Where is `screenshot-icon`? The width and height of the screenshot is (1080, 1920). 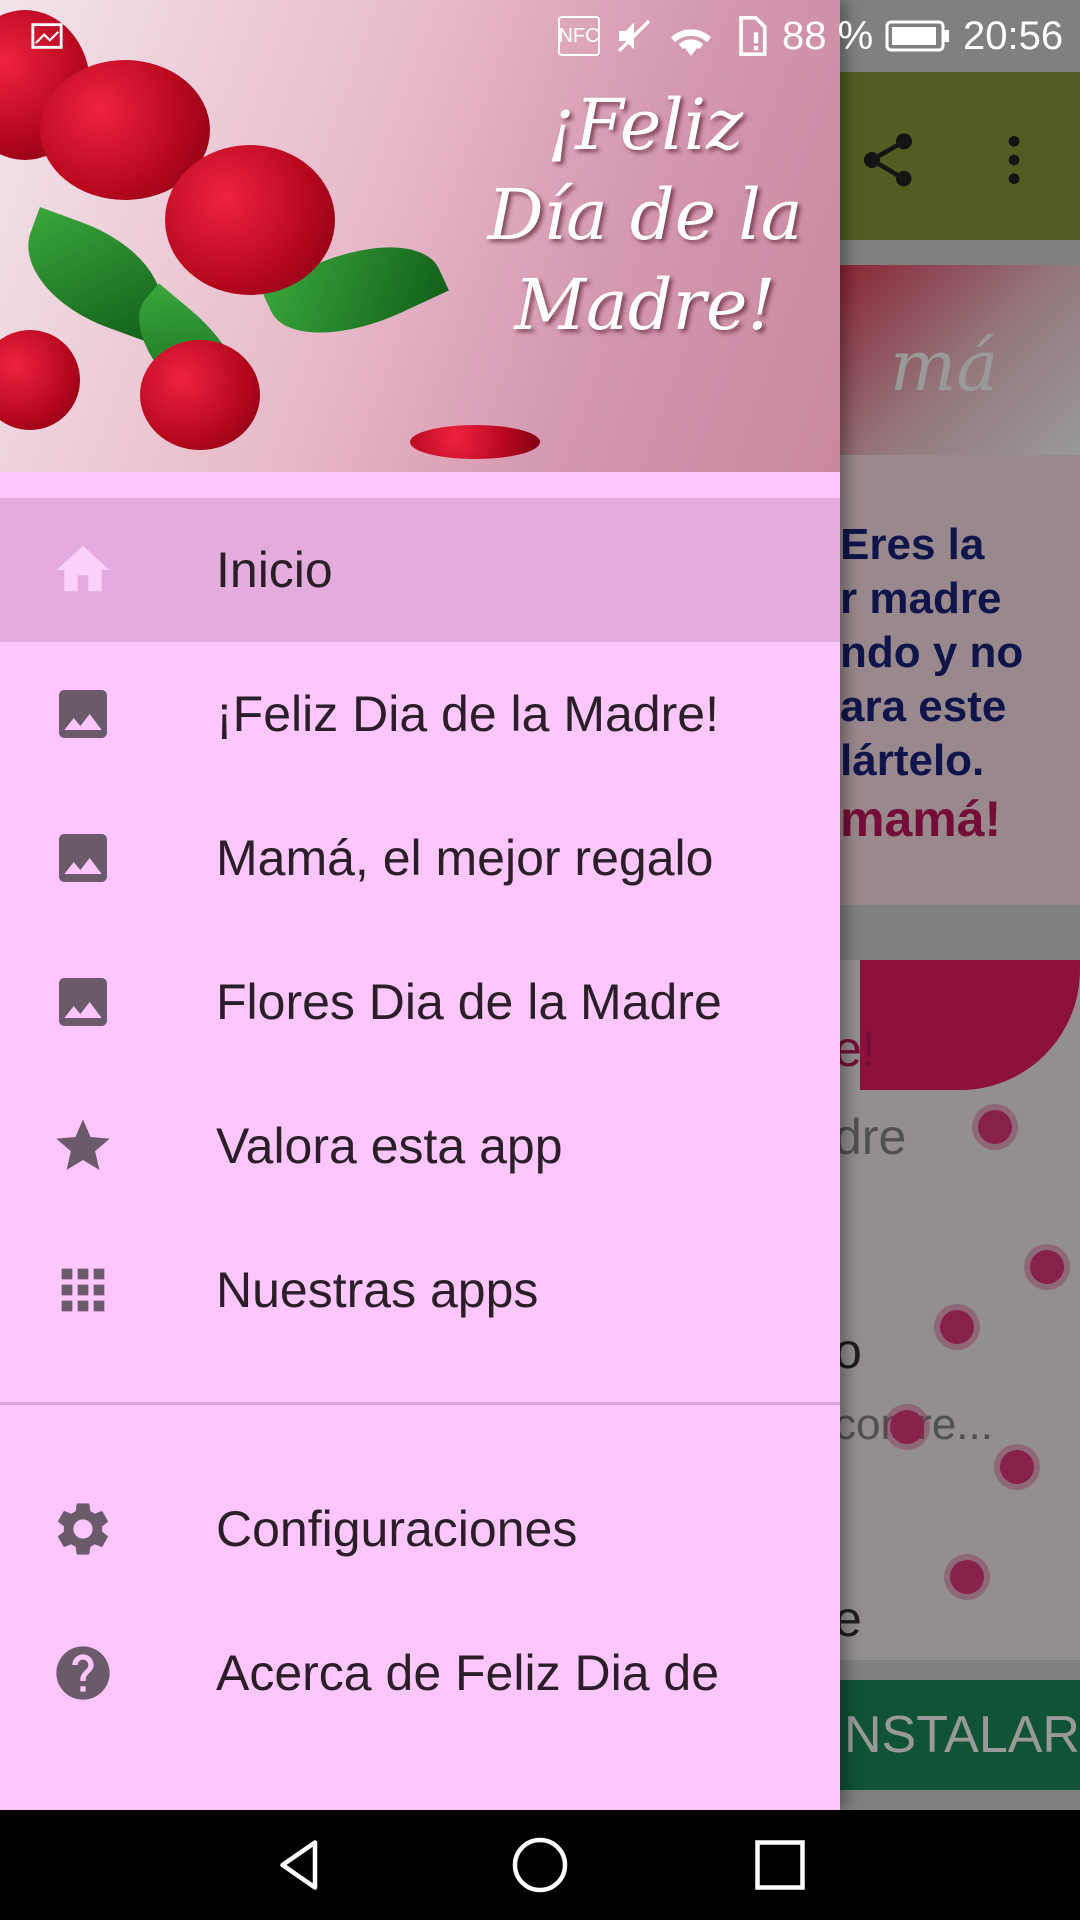 screenshot-icon is located at coordinates (47, 36).